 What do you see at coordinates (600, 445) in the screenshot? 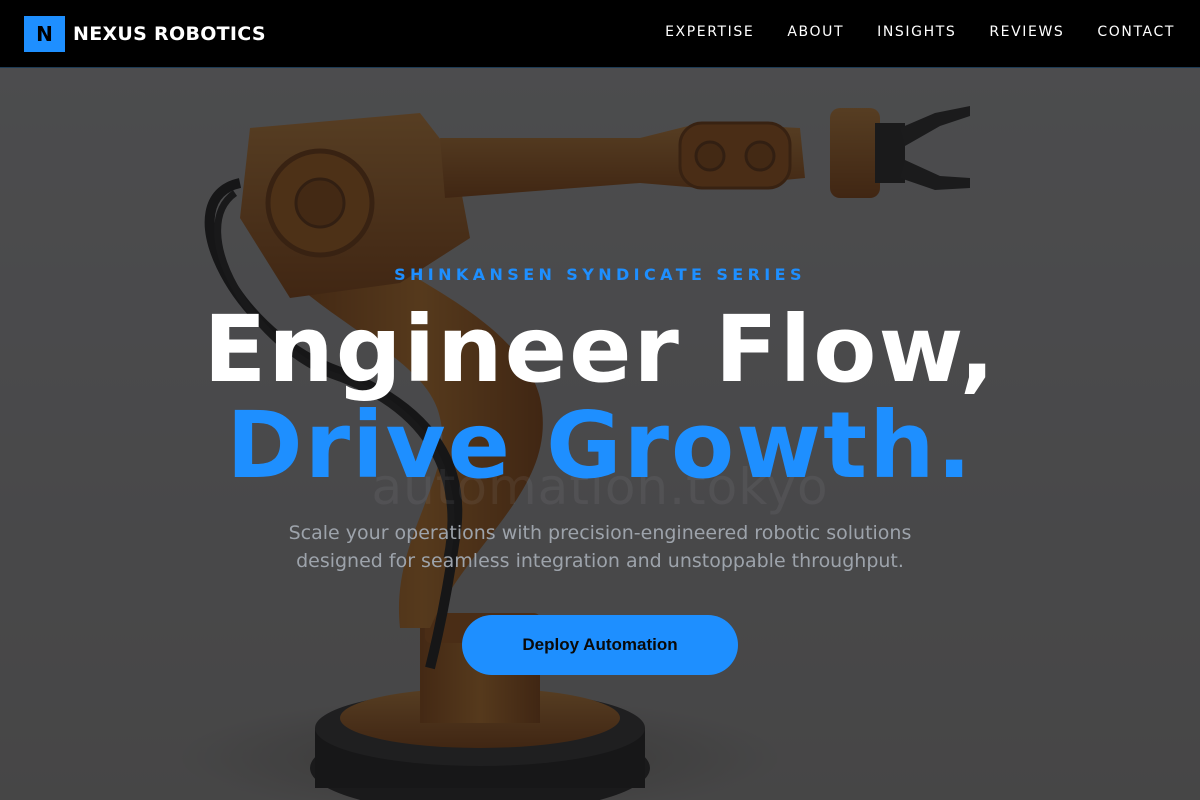
I see `hero-headline-line2: Drive Growth.` at bounding box center [600, 445].